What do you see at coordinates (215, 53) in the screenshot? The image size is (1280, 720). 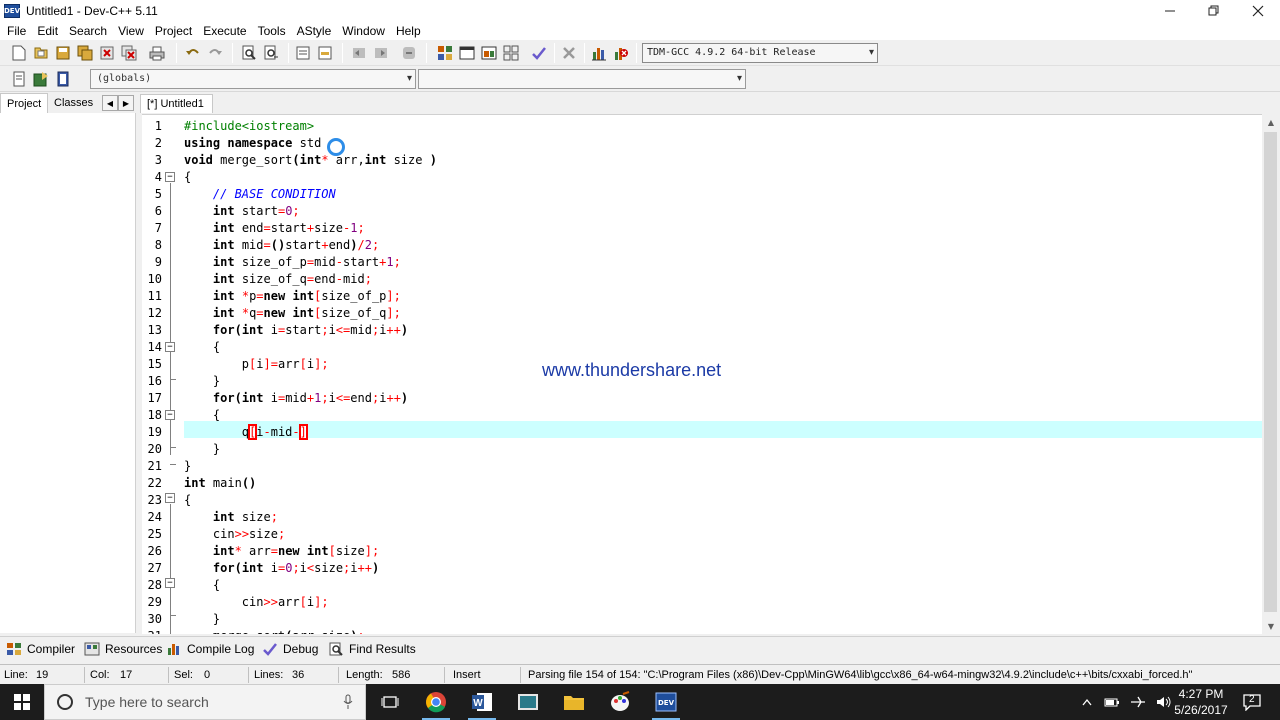 I see `redo-button` at bounding box center [215, 53].